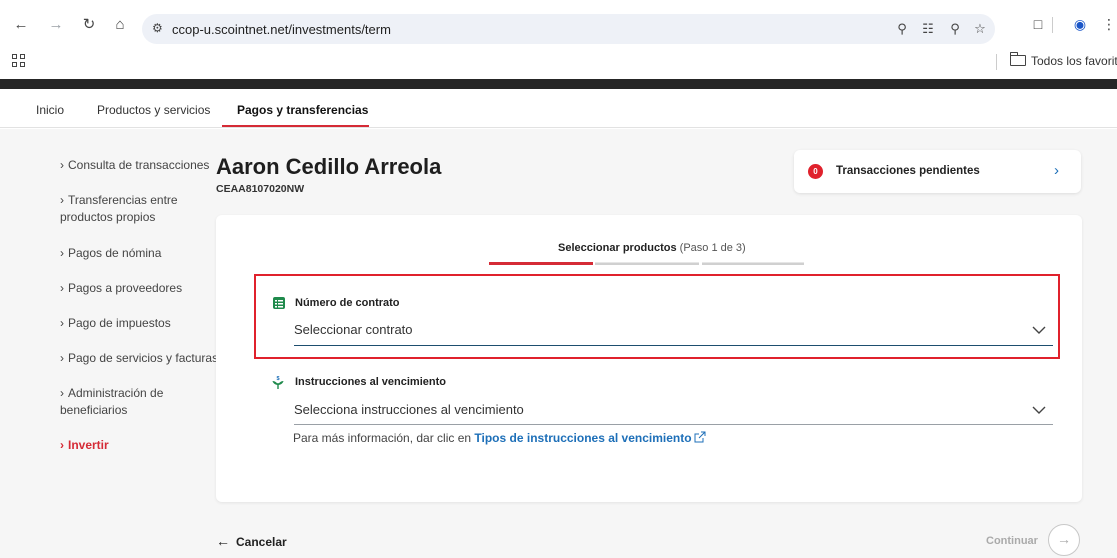  I want to click on back-icon: ←, so click(21, 25).